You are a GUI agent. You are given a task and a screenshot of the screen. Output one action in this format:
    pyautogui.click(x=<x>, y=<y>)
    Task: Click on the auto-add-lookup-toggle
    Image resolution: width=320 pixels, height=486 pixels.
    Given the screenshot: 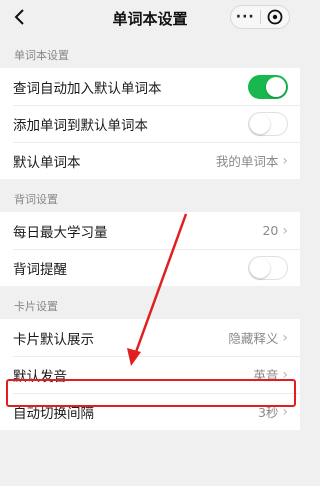 What is the action you would take?
    pyautogui.click(x=268, y=86)
    